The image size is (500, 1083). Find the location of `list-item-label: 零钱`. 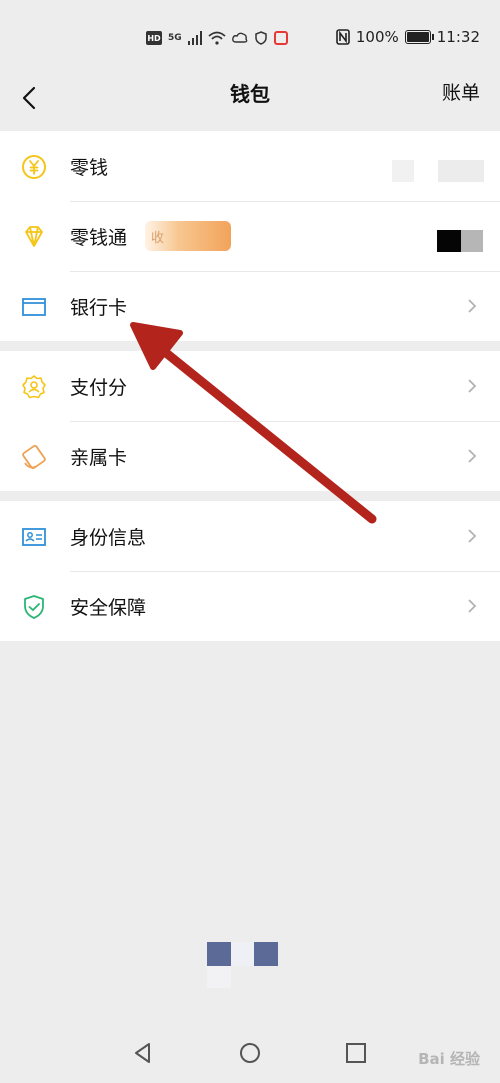

list-item-label: 零钱 is located at coordinates (89, 167).